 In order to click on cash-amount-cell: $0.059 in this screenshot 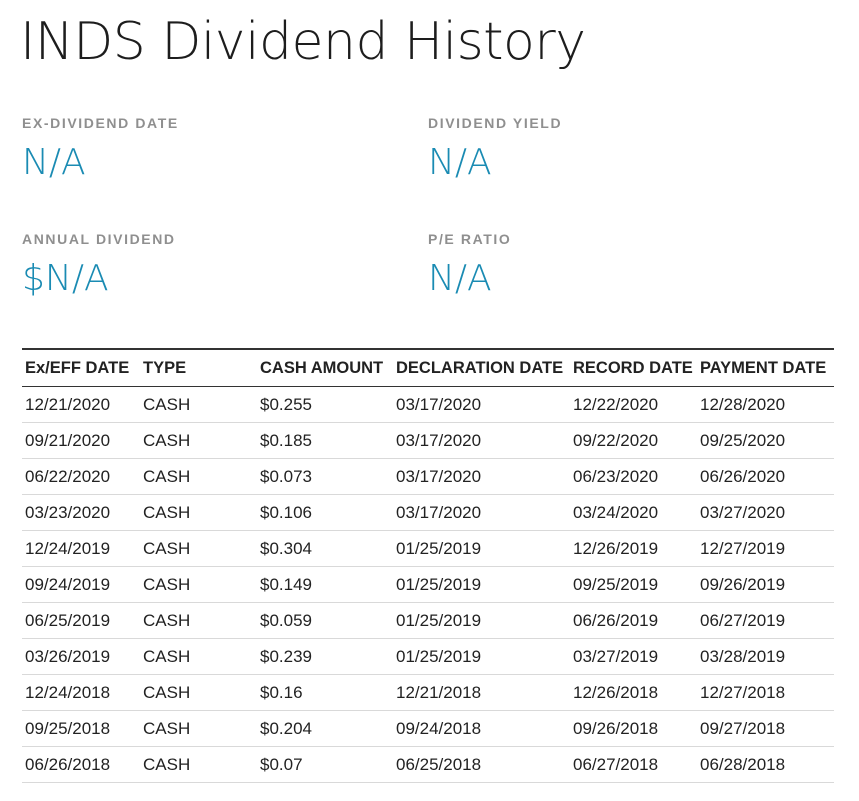, I will do `click(325, 620)`.